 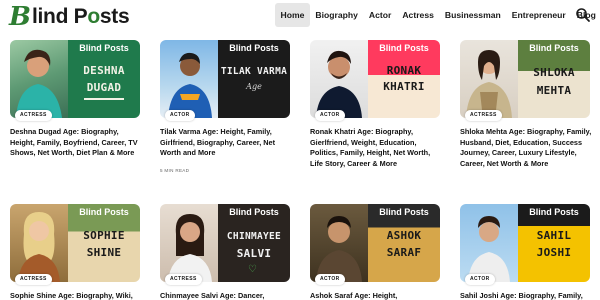 I want to click on panel-underline, so click(x=104, y=99).